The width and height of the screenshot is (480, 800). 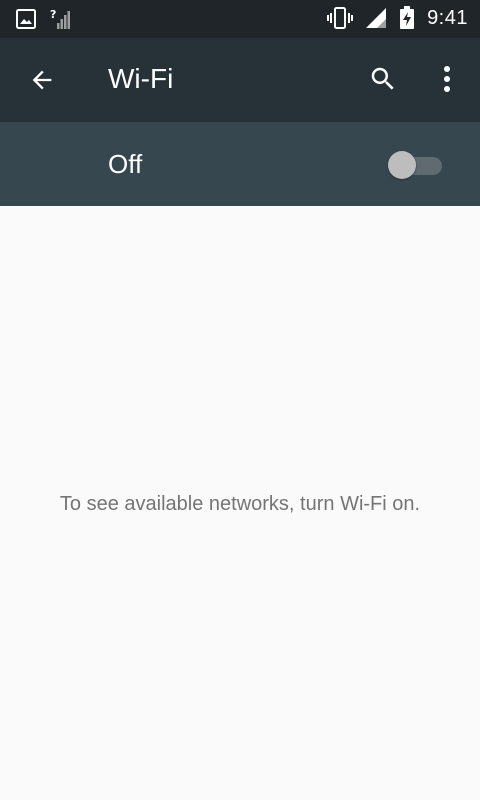 What do you see at coordinates (397, 18) in the screenshot?
I see `status-bar-right: 9:41` at bounding box center [397, 18].